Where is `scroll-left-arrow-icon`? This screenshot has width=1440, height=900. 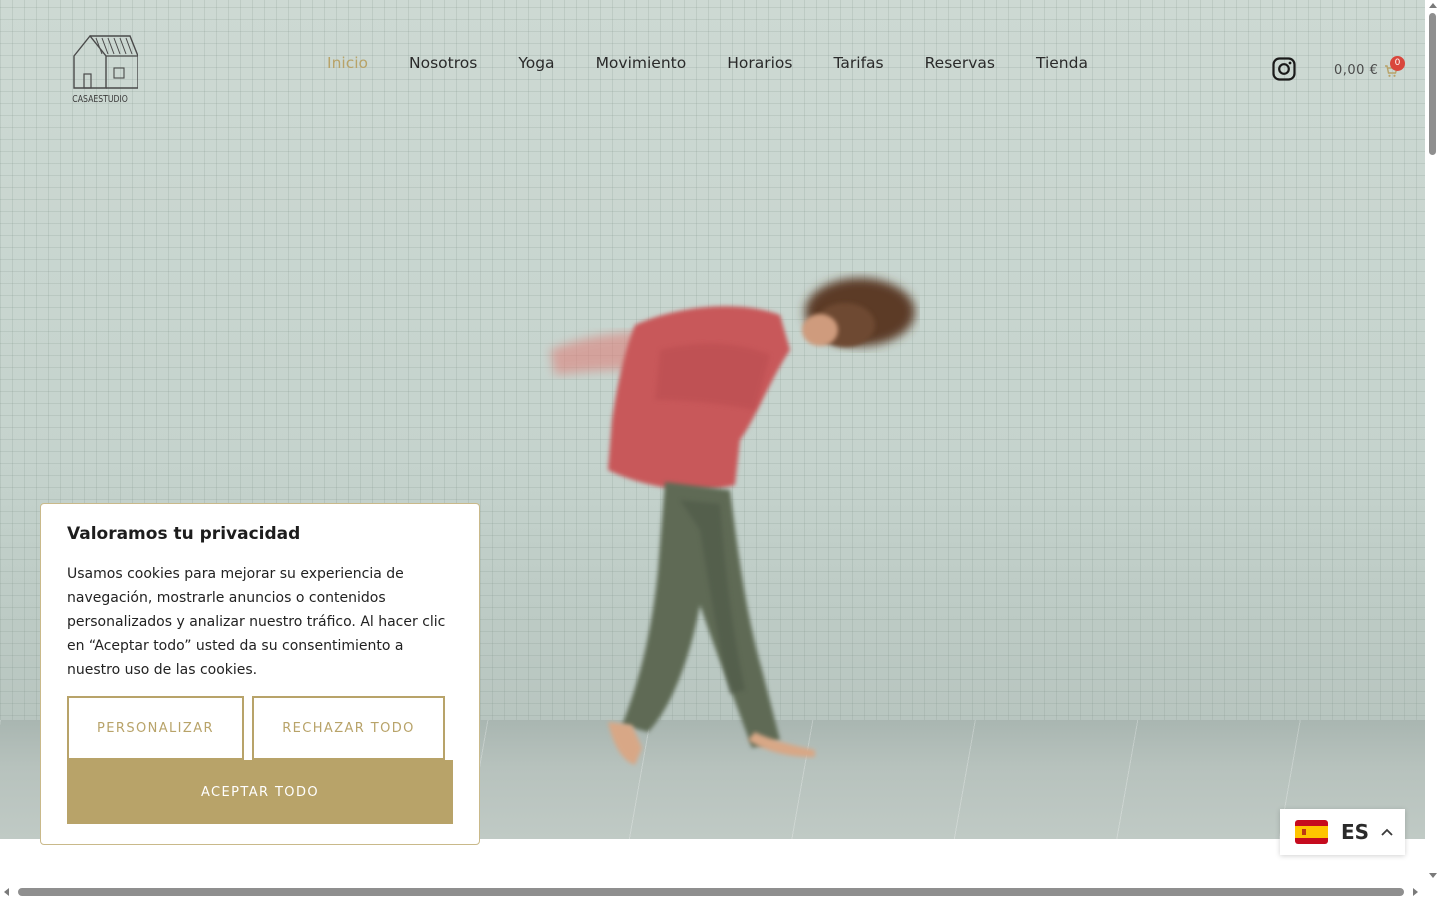
scroll-left-arrow-icon is located at coordinates (6, 892).